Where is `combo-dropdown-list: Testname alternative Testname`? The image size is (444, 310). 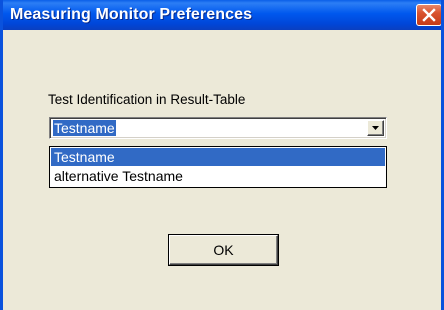
combo-dropdown-list: Testname alternative Testname is located at coordinates (218, 167).